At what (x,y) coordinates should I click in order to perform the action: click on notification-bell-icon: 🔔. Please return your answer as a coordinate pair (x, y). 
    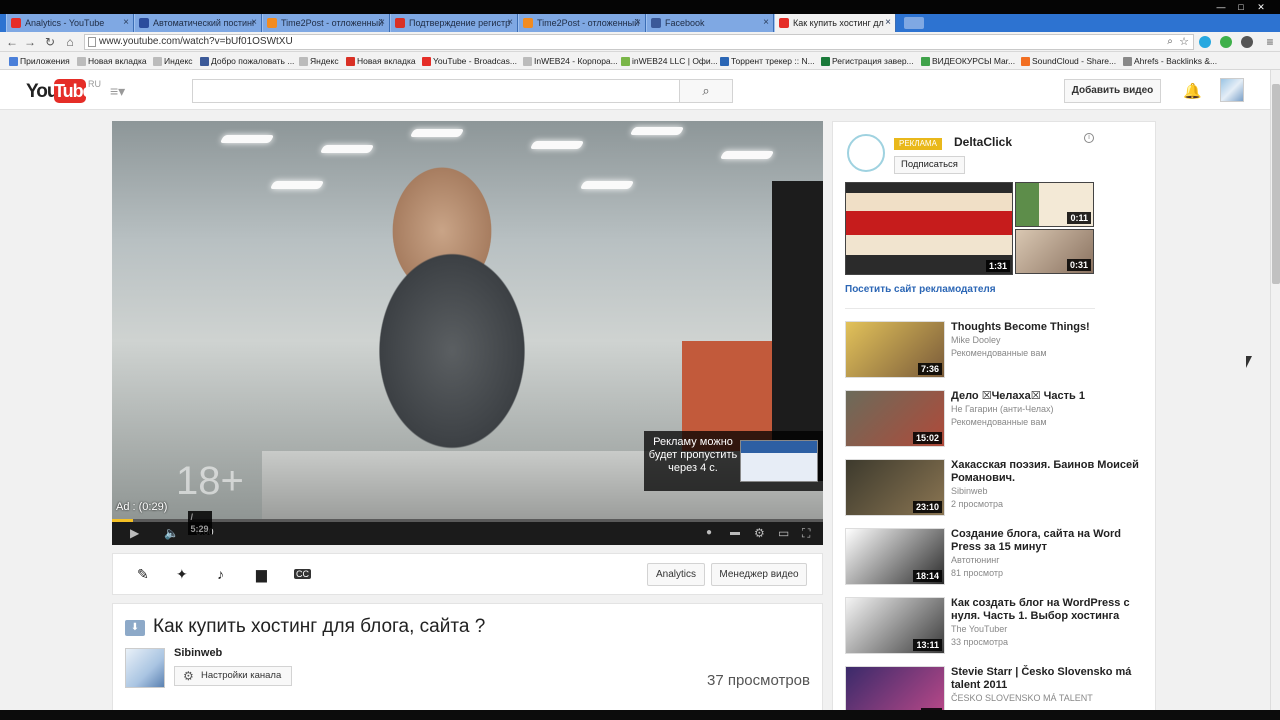
    Looking at the image, I should click on (1192, 91).